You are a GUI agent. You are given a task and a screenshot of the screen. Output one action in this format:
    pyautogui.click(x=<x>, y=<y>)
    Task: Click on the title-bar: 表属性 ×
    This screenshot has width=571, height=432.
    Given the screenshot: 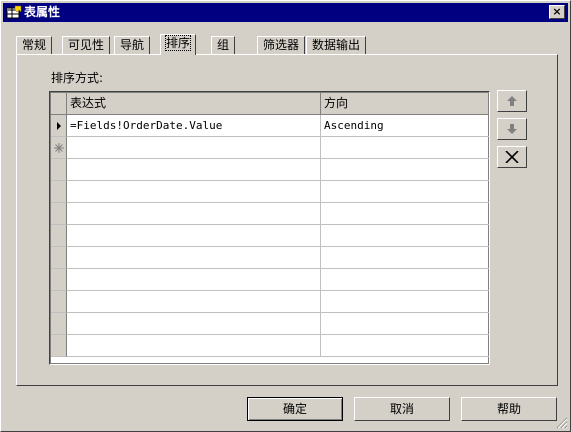 What is the action you would take?
    pyautogui.click(x=285, y=12)
    